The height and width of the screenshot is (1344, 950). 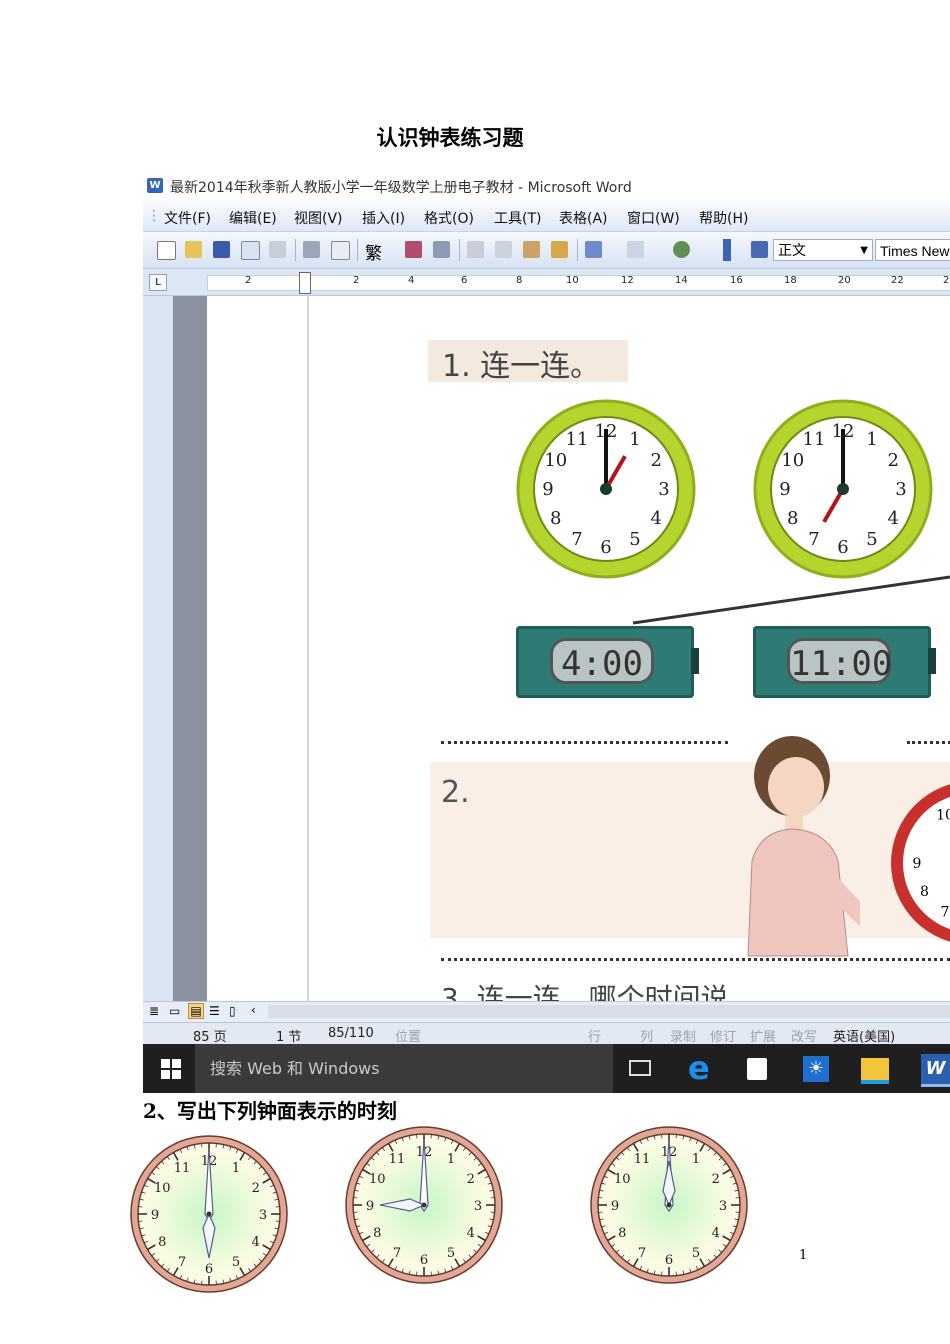 What do you see at coordinates (699, 1068) in the screenshot?
I see `edge-browser-icon: e` at bounding box center [699, 1068].